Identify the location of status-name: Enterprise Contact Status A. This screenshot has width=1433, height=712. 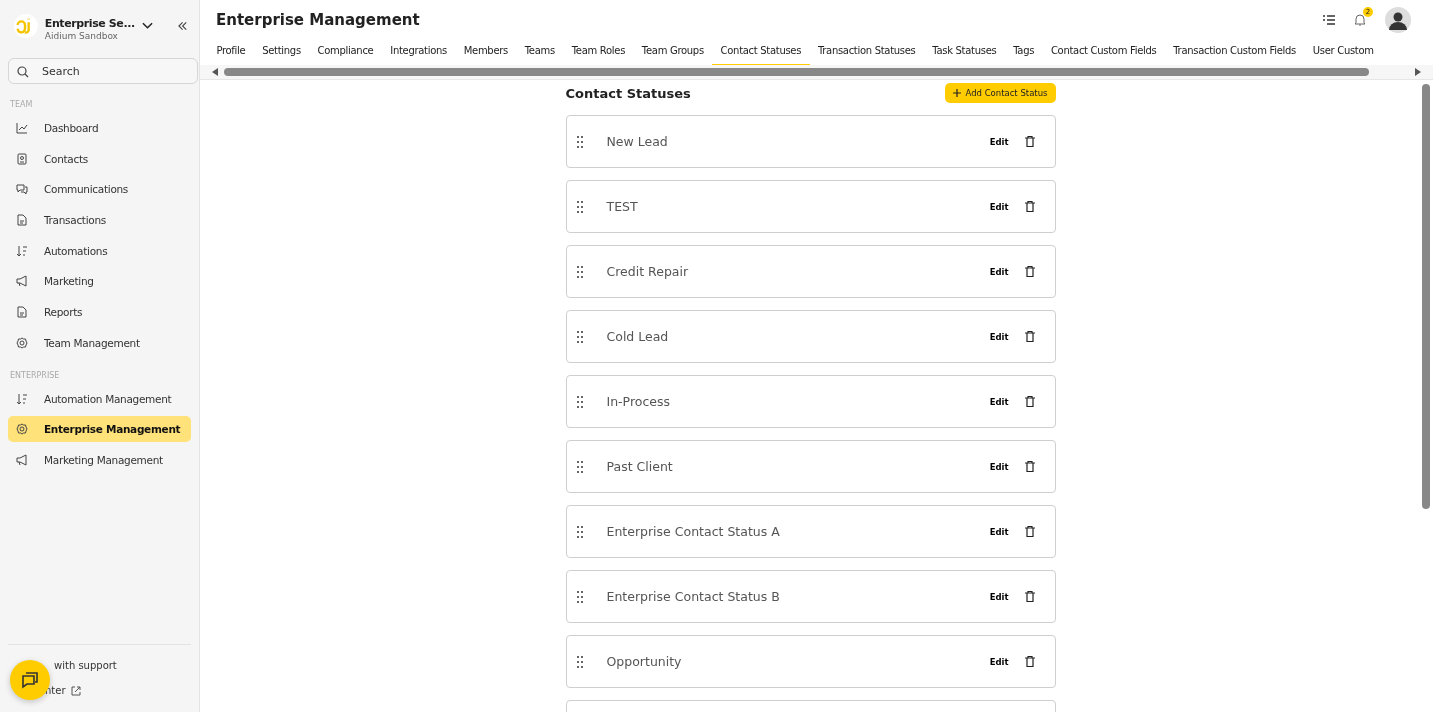
(693, 531).